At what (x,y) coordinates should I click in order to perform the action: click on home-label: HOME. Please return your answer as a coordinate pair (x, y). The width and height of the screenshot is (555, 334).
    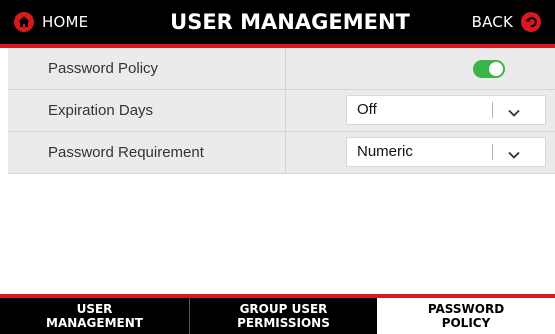
    Looking at the image, I should click on (65, 22).